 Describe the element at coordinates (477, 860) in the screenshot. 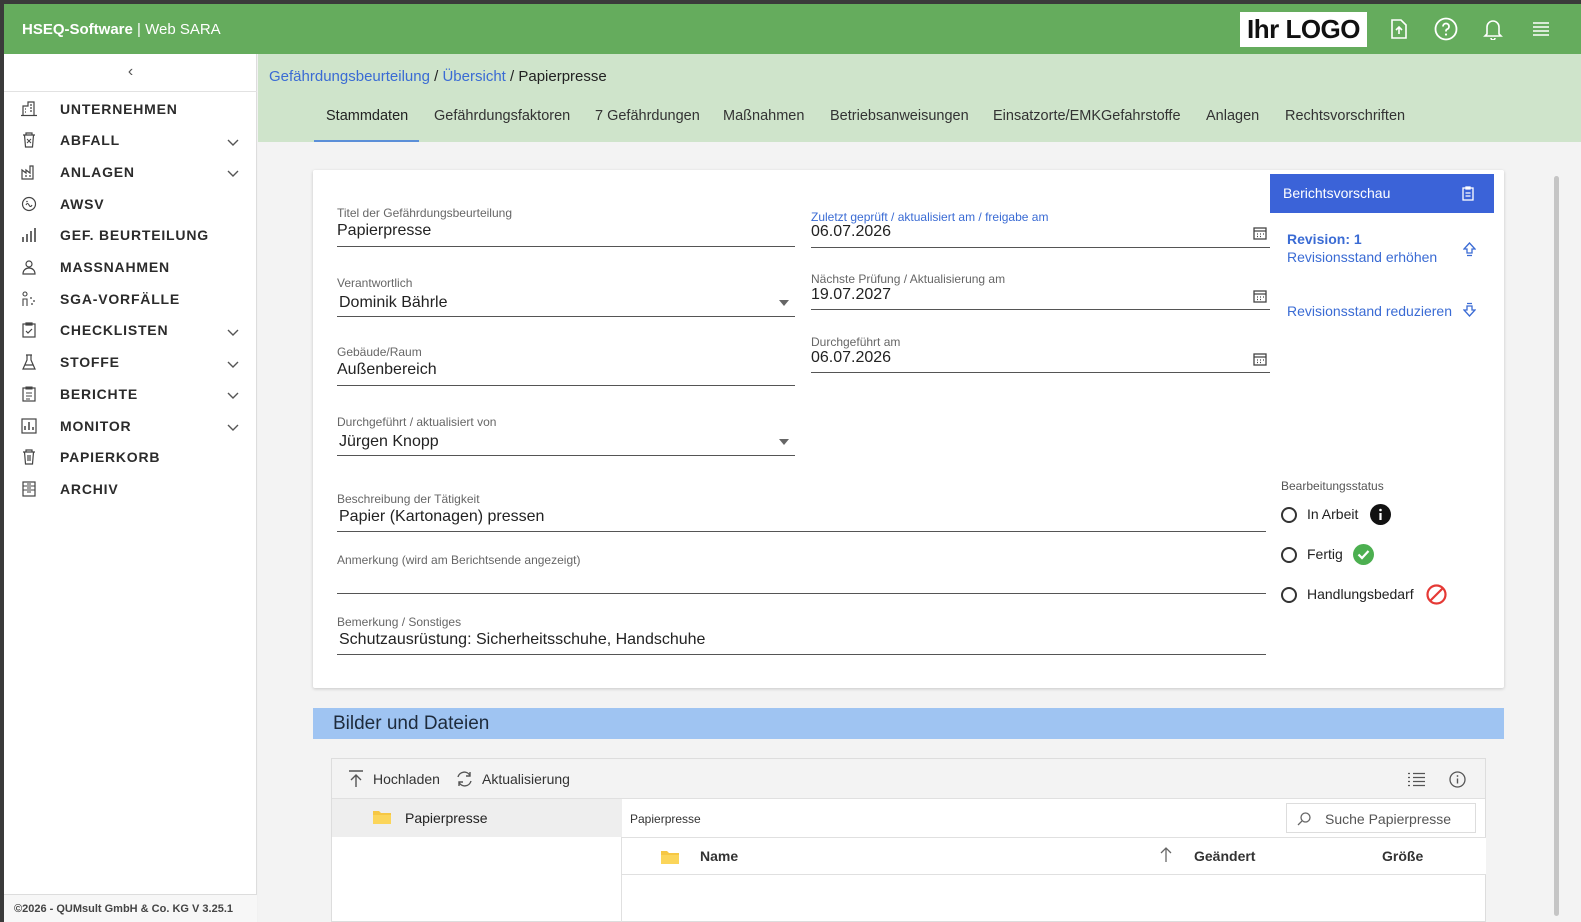

I see `folder-tree: Papierpresse` at that location.